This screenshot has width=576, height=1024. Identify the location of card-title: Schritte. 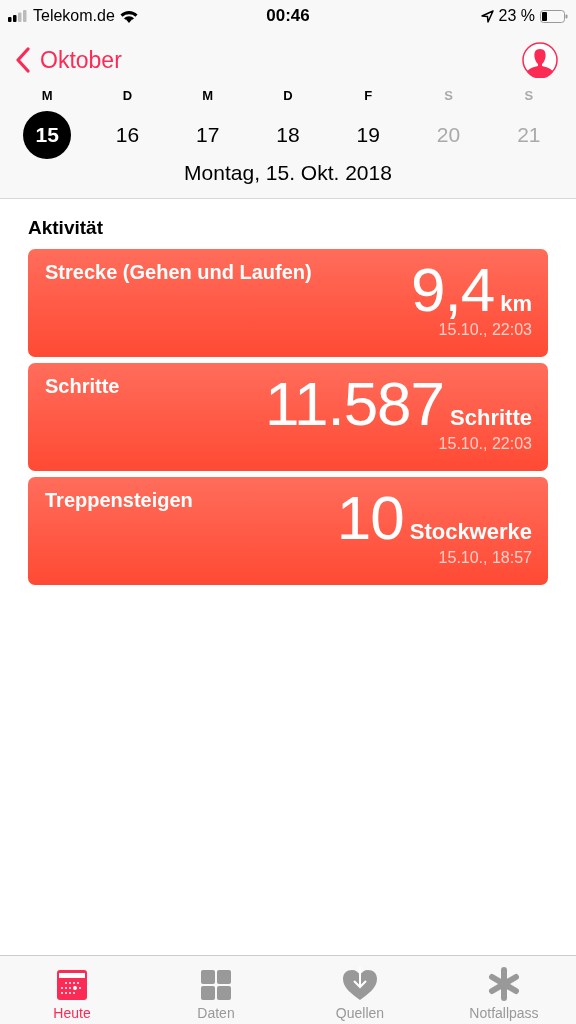
(82, 387).